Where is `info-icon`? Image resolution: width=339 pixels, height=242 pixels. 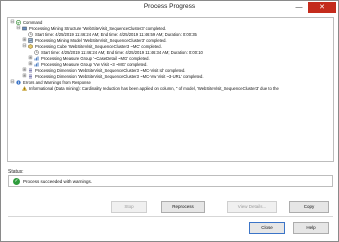 info-icon is located at coordinates (18, 82).